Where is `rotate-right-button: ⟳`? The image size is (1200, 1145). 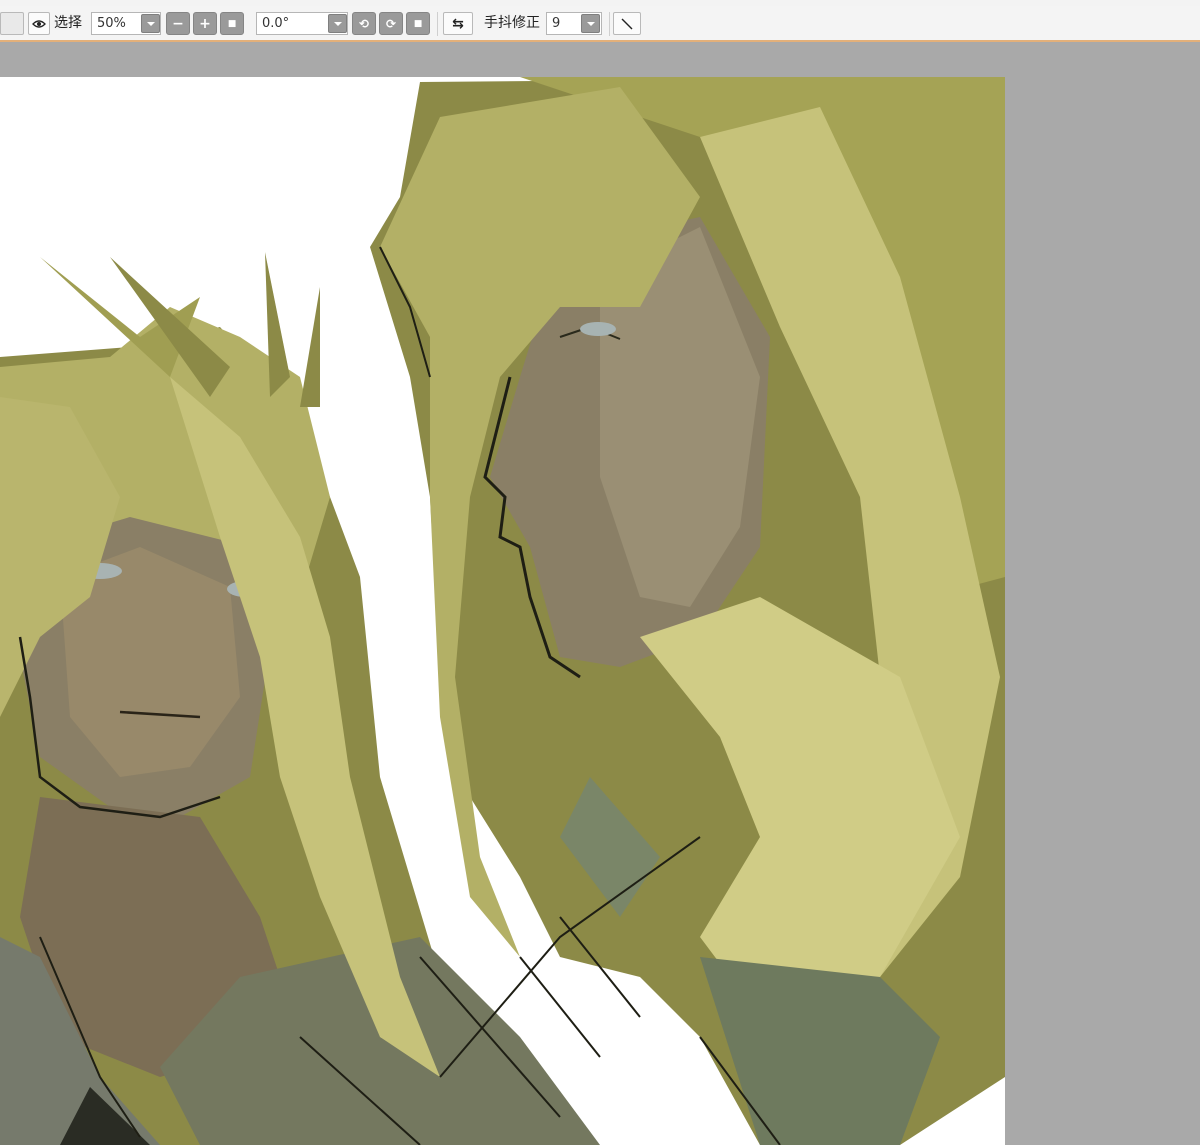
rotate-right-button: ⟳ is located at coordinates (391, 23).